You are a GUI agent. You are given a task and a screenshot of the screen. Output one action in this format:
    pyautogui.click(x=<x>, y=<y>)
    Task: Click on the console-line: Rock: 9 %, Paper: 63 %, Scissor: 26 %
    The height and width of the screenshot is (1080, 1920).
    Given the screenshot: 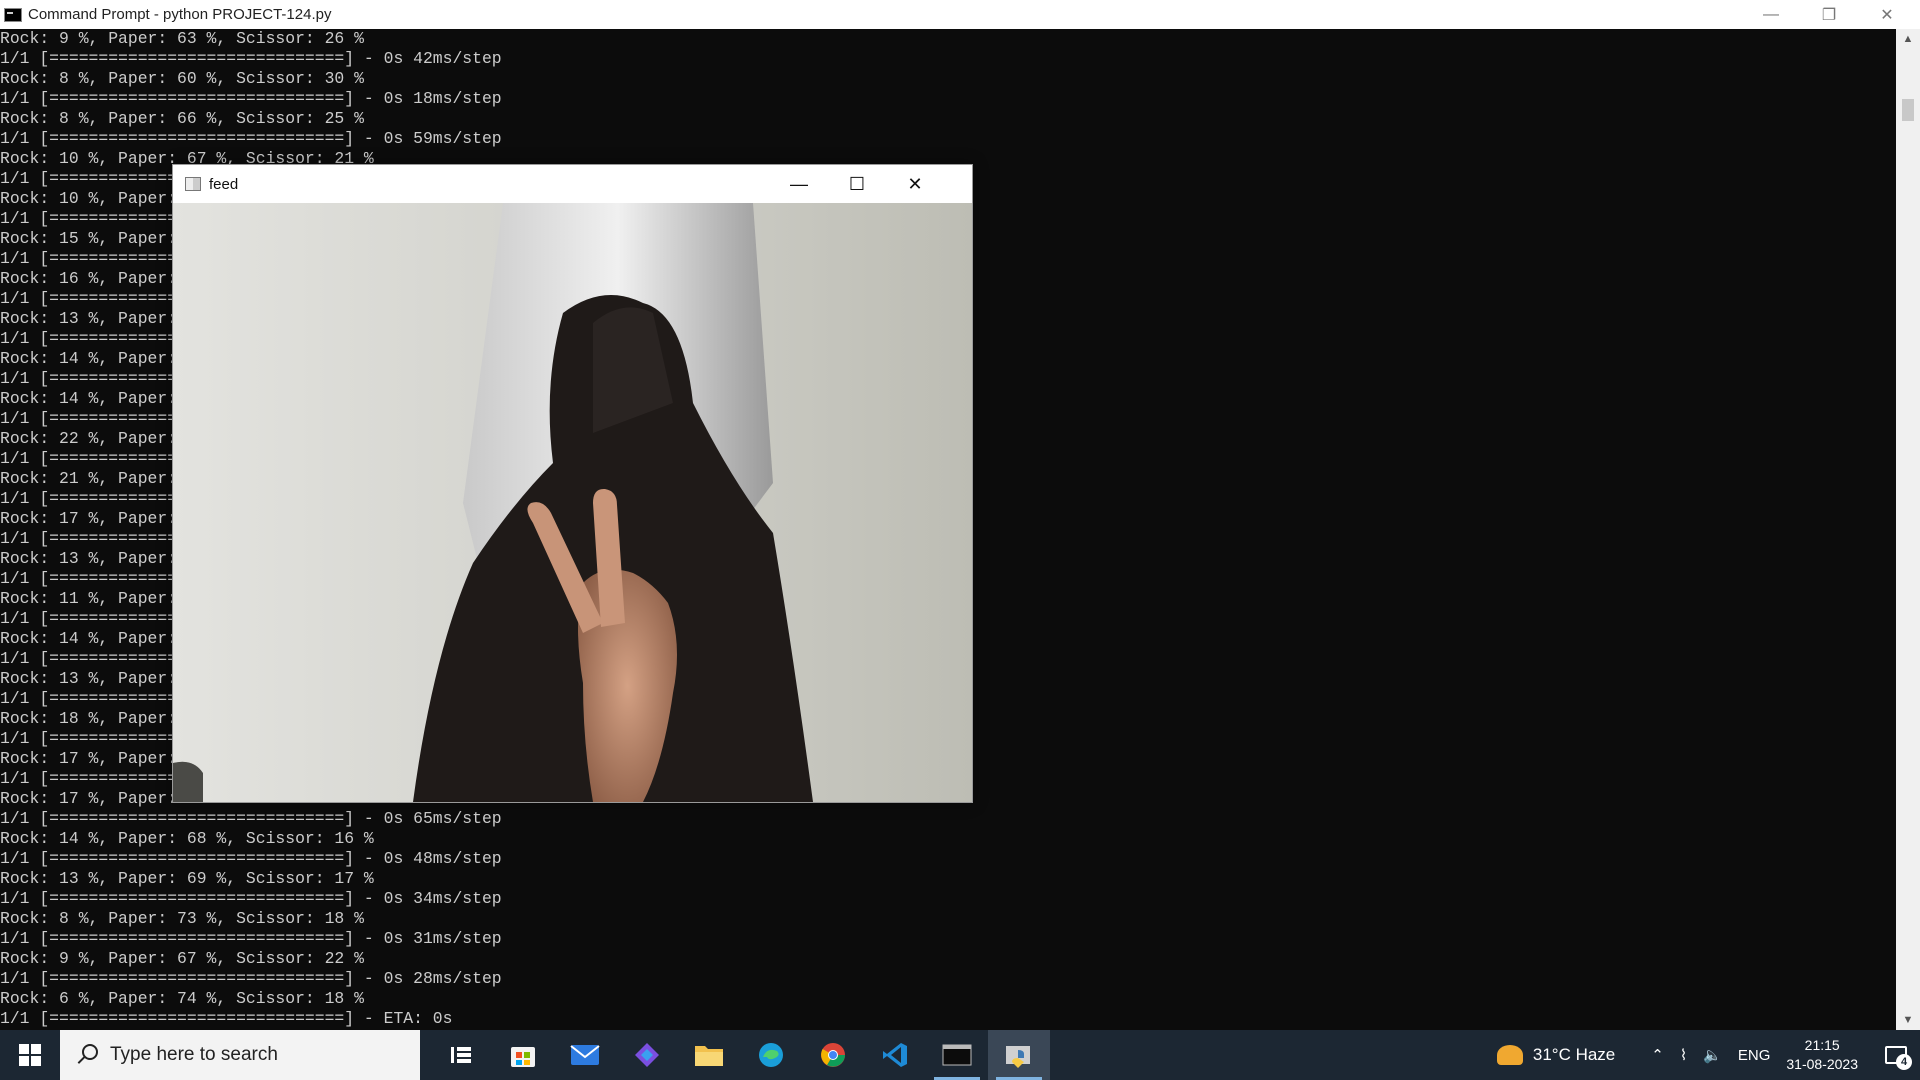 What is the action you would take?
    pyautogui.click(x=182, y=38)
    